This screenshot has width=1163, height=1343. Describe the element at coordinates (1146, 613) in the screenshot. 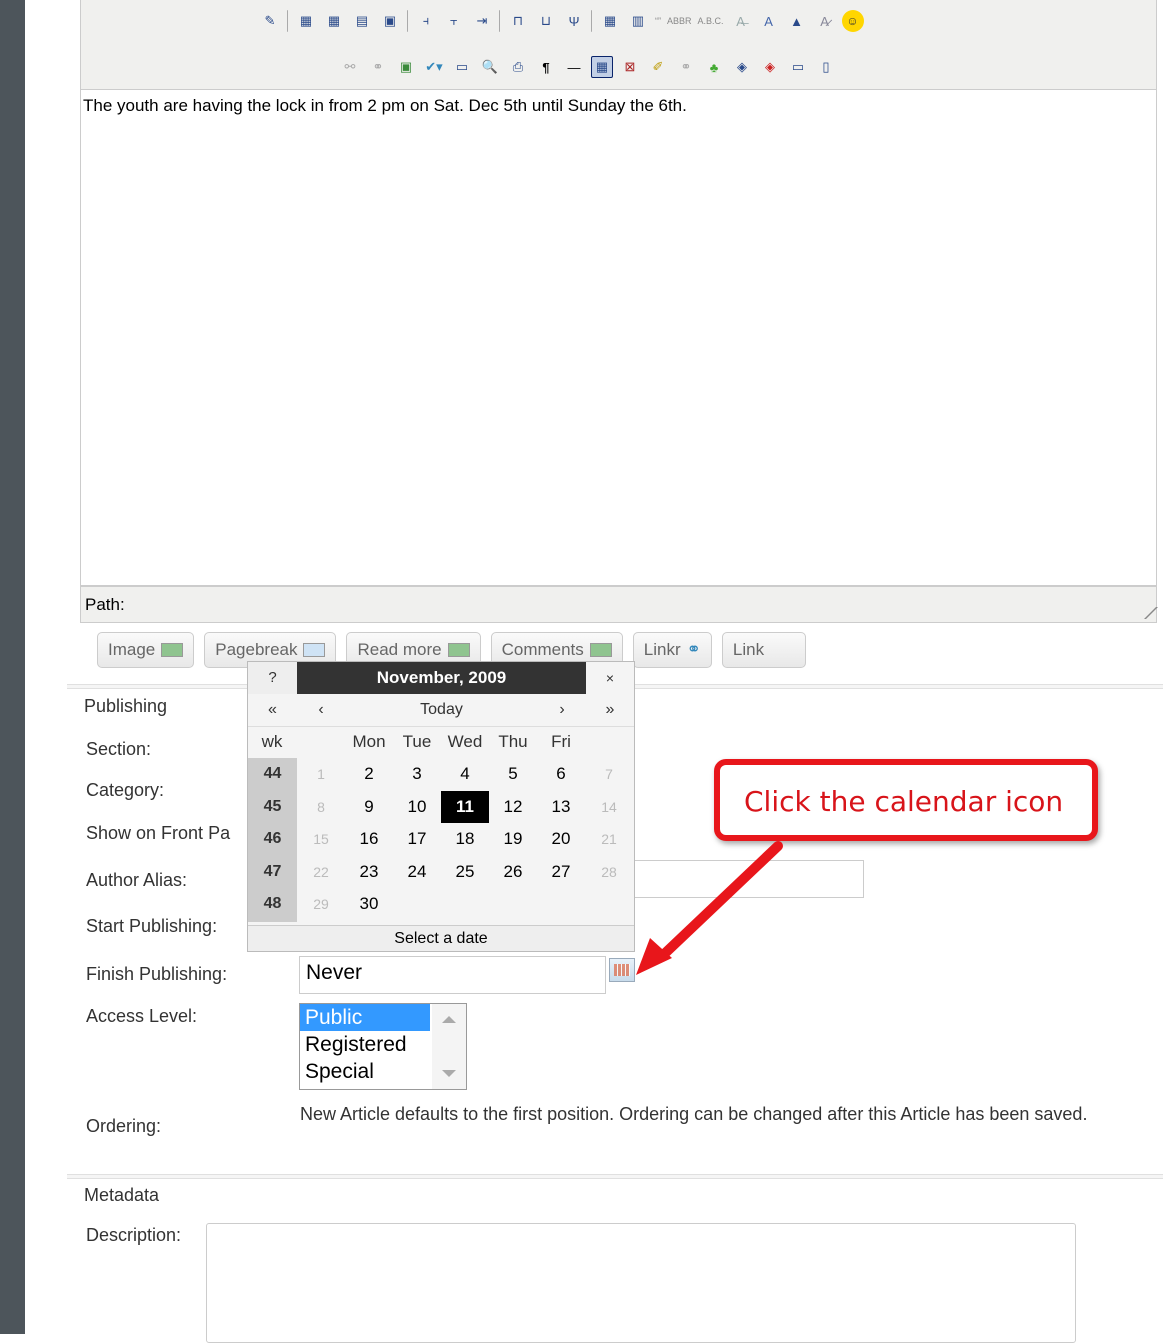

I see `resize-grip-icon` at that location.